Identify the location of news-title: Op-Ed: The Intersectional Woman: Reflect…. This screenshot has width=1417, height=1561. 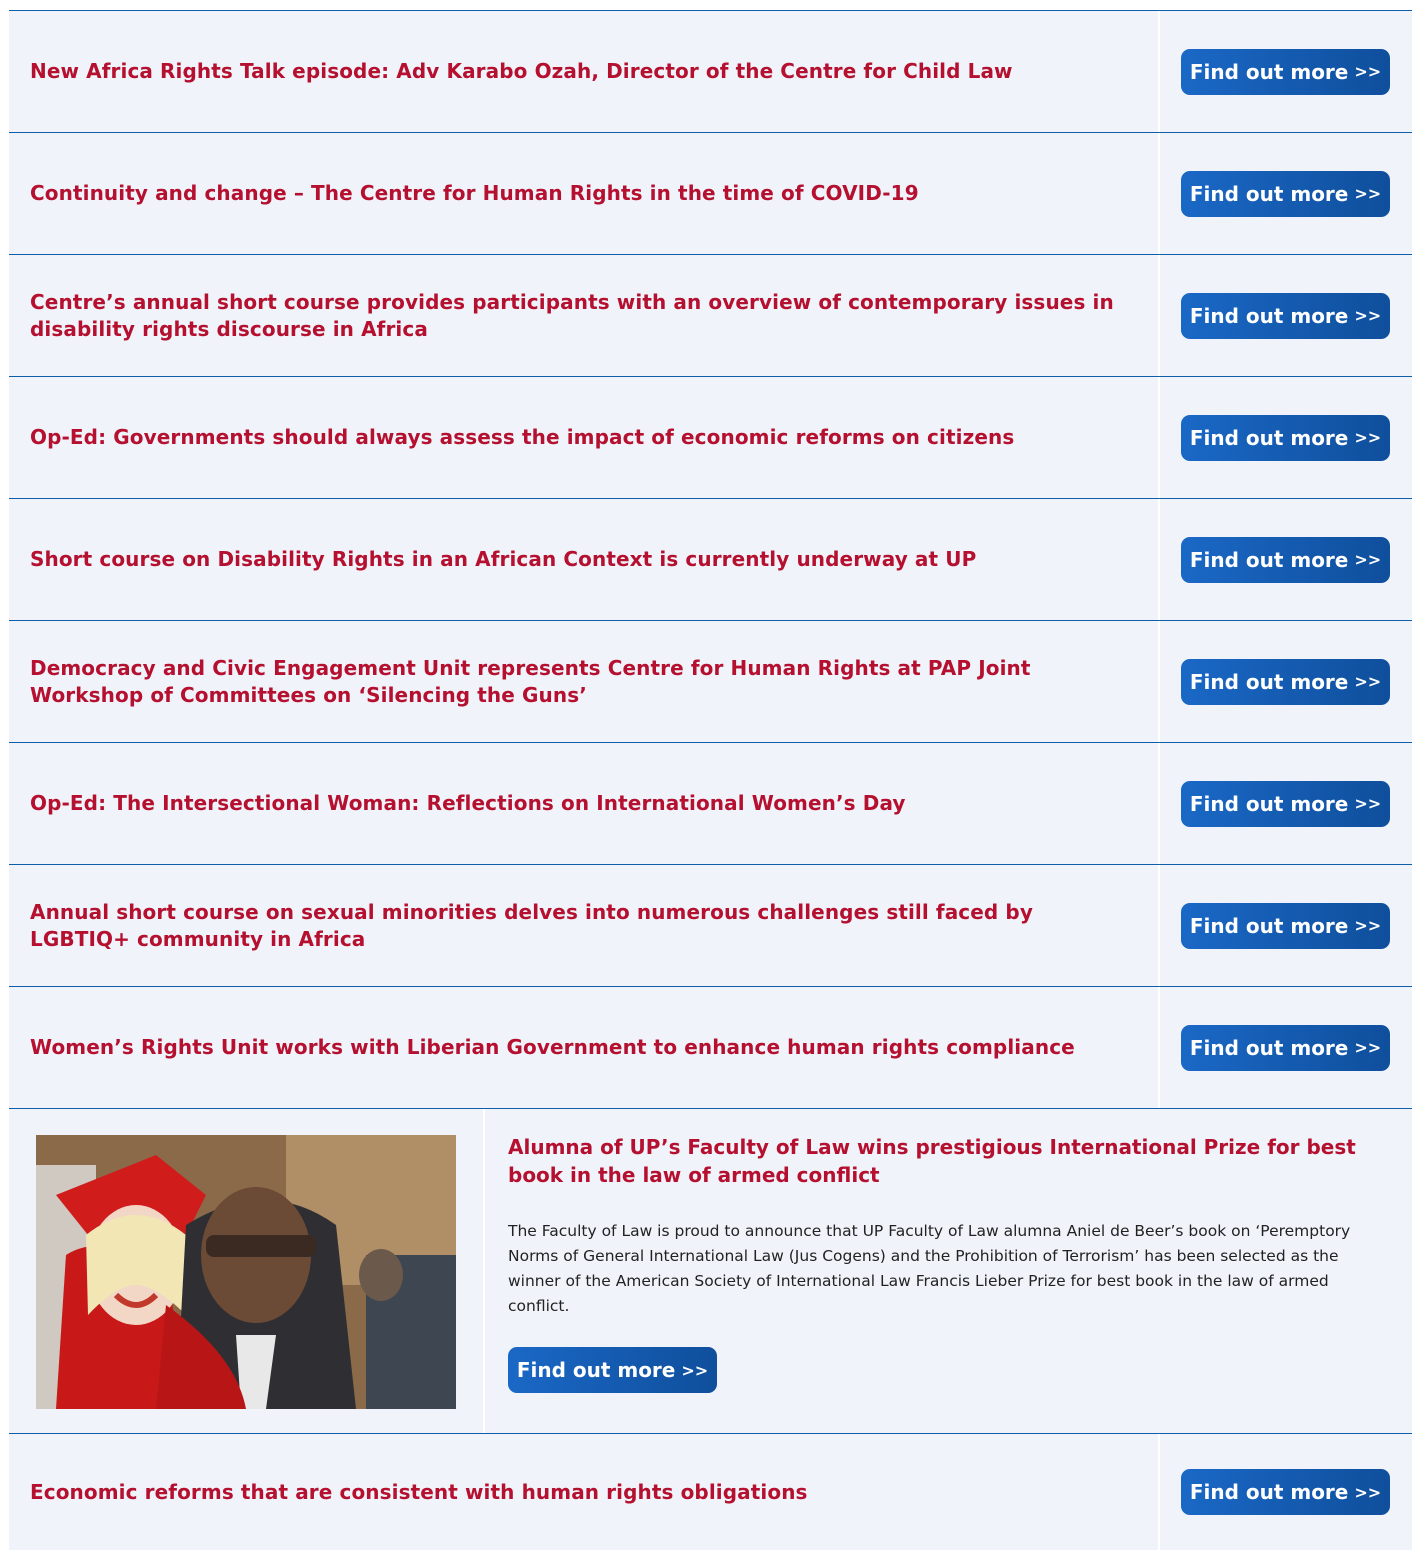
(580, 803).